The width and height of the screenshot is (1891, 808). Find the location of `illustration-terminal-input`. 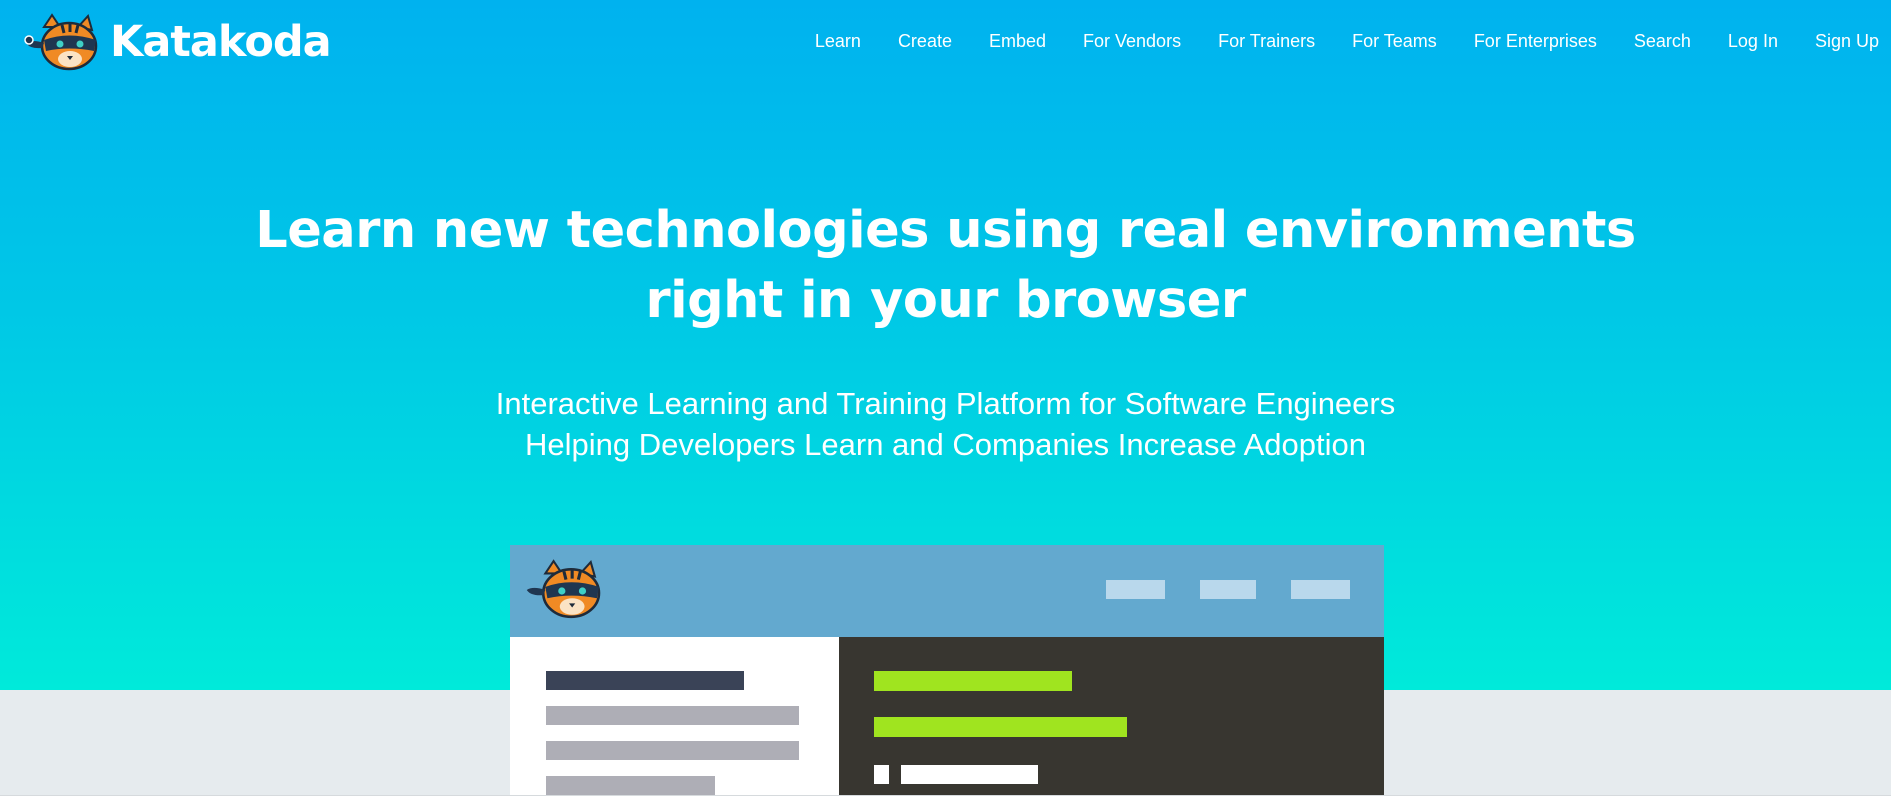

illustration-terminal-input is located at coordinates (969, 774).